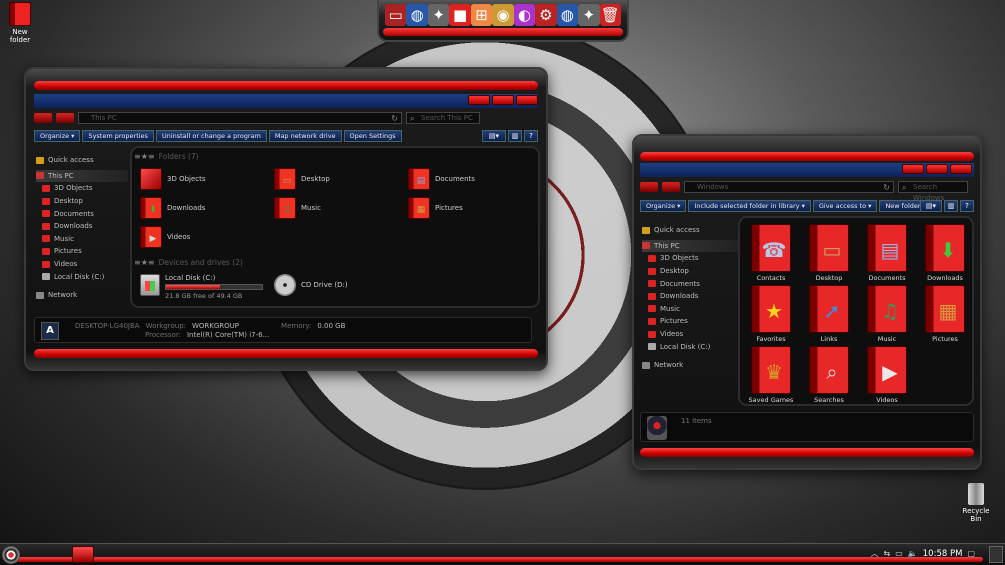  I want to click on taskbar-explorer-button, so click(83, 554).